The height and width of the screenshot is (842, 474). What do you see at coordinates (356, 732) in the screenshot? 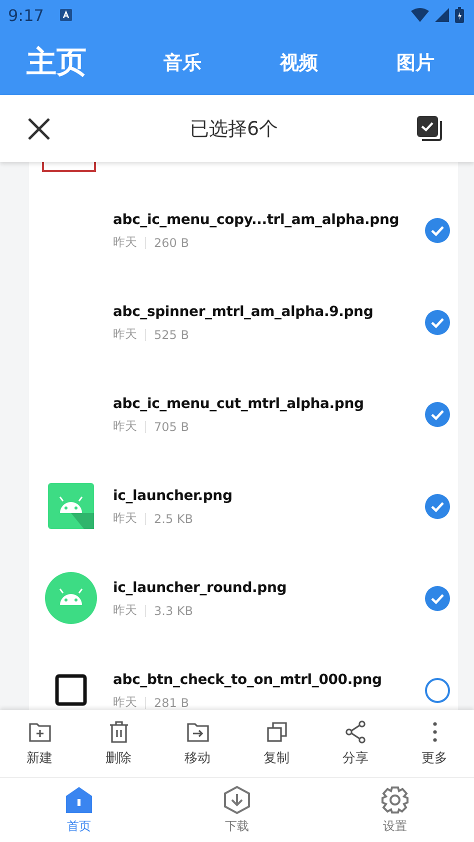
I see `share-icon` at bounding box center [356, 732].